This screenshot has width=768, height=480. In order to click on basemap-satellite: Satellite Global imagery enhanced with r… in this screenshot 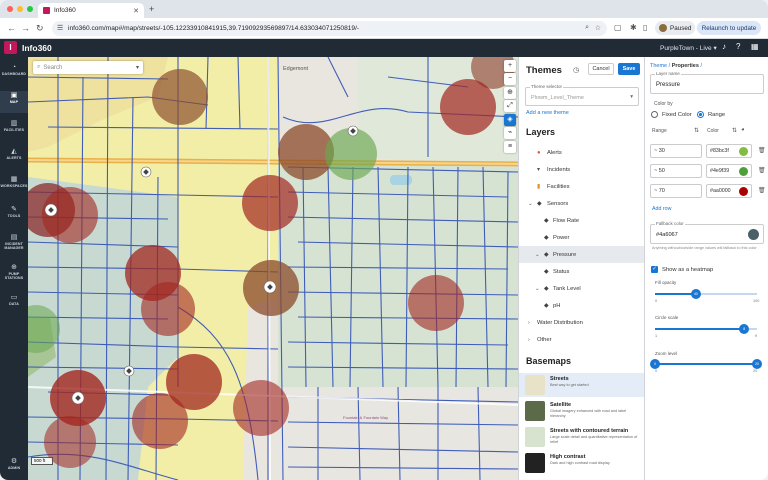, I will do `click(581, 411)`.